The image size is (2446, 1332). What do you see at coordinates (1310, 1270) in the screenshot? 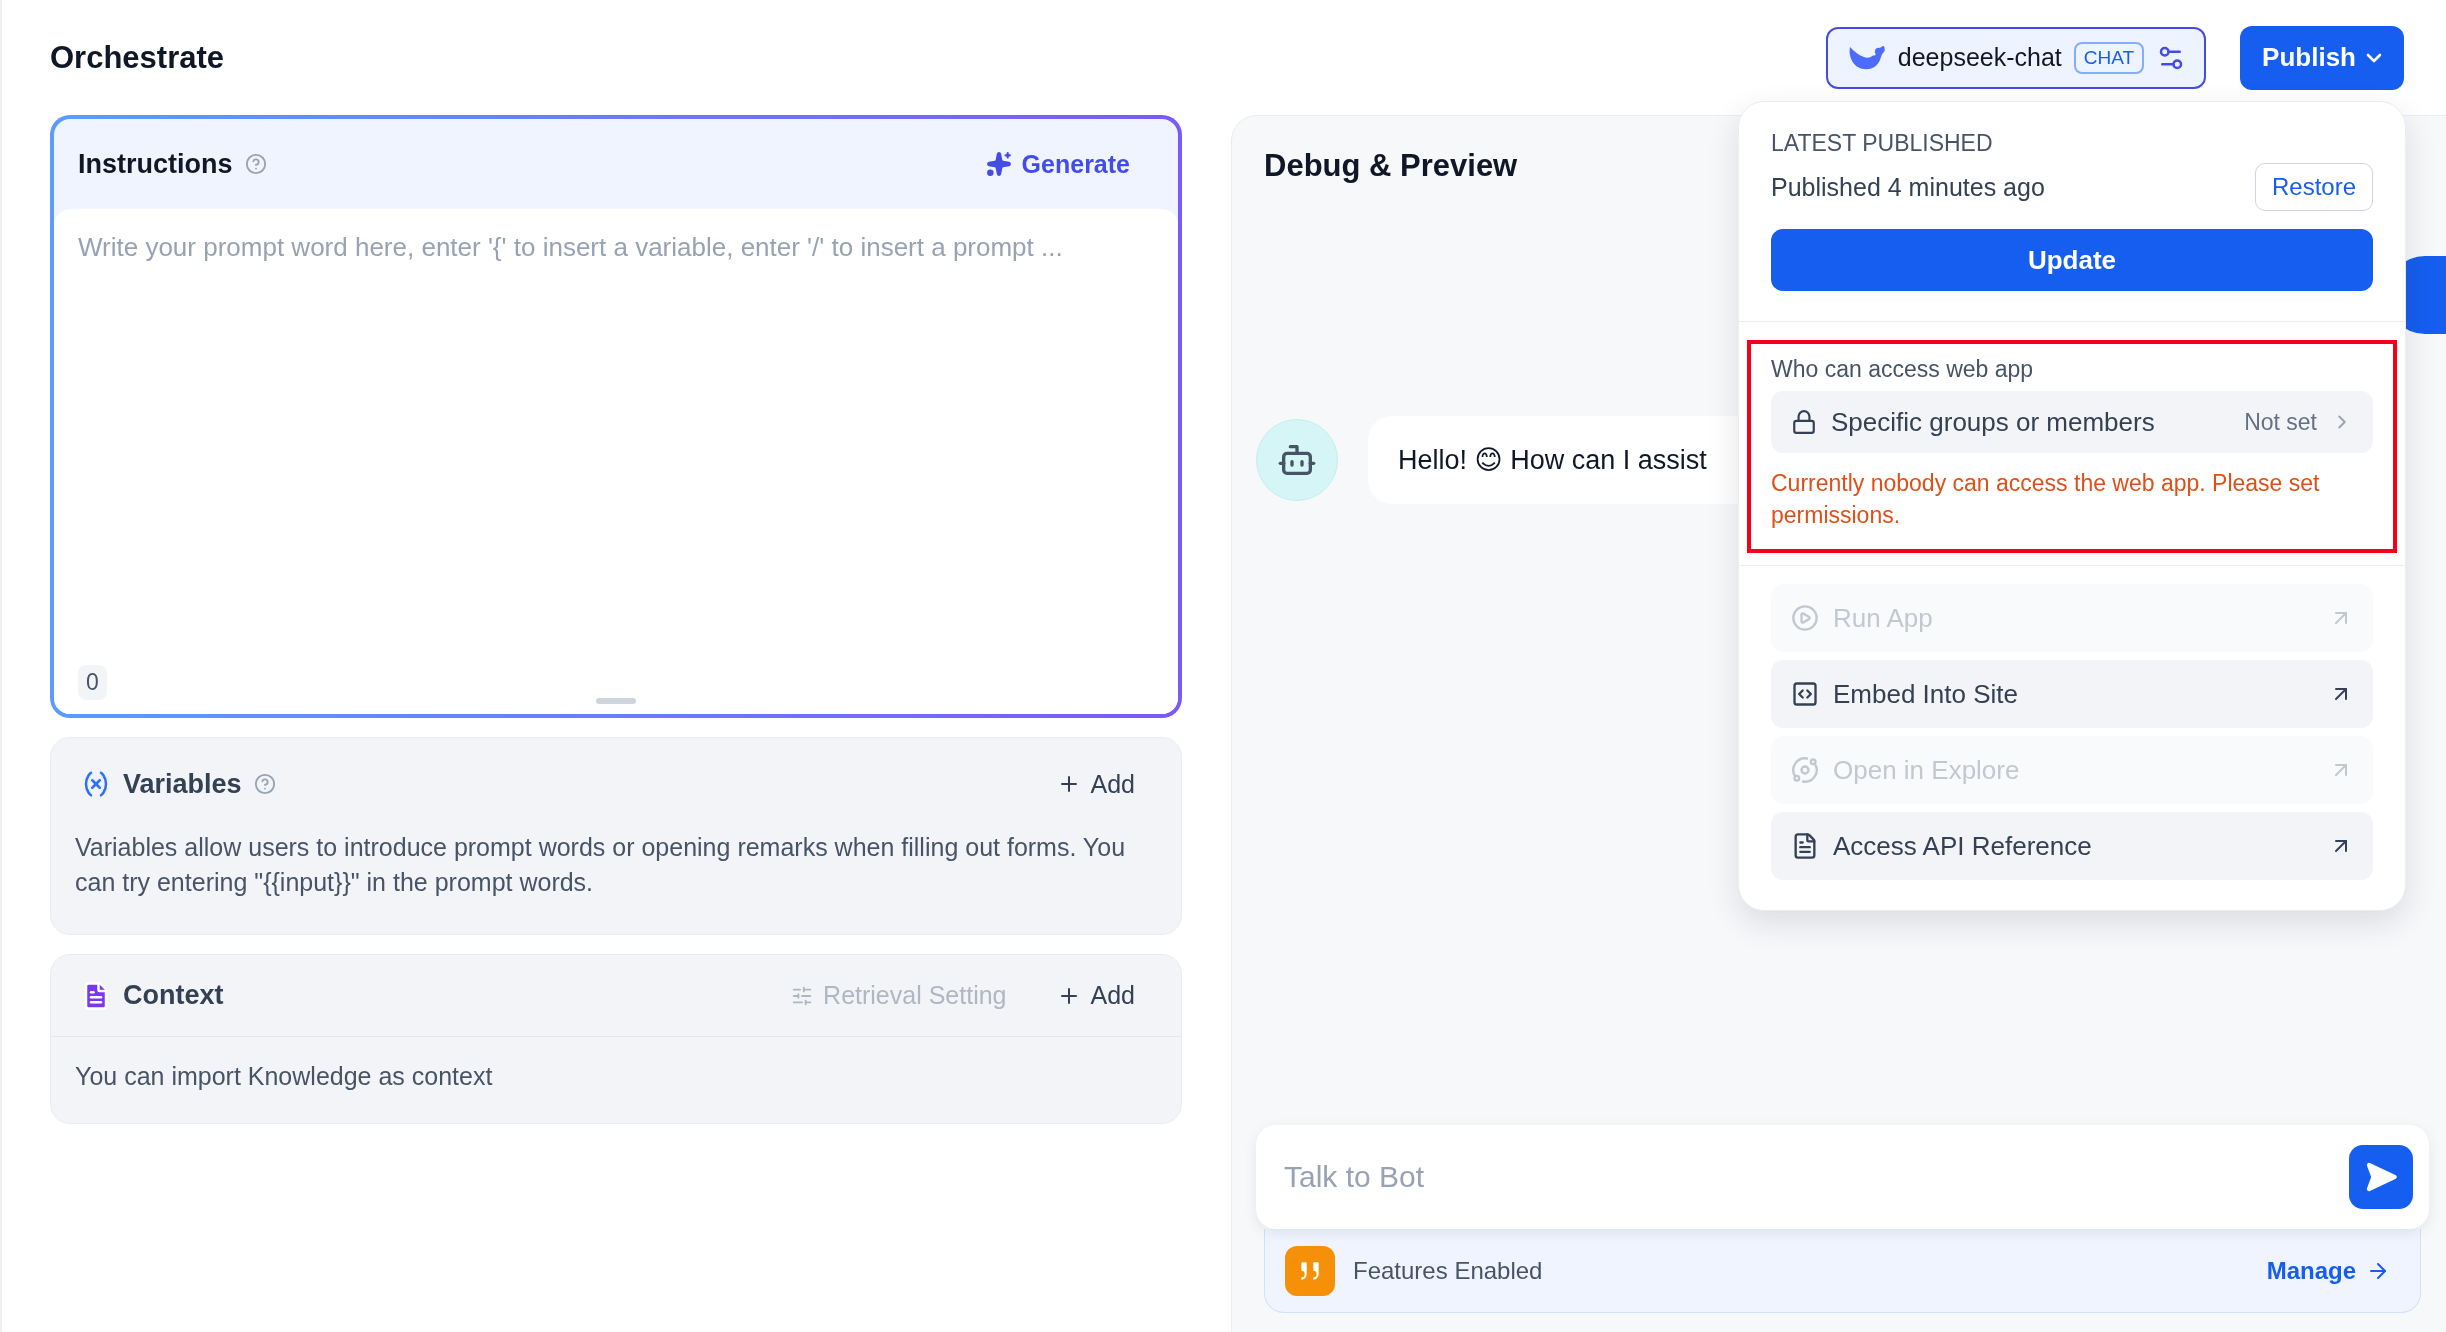
I see `quote-icon` at bounding box center [1310, 1270].